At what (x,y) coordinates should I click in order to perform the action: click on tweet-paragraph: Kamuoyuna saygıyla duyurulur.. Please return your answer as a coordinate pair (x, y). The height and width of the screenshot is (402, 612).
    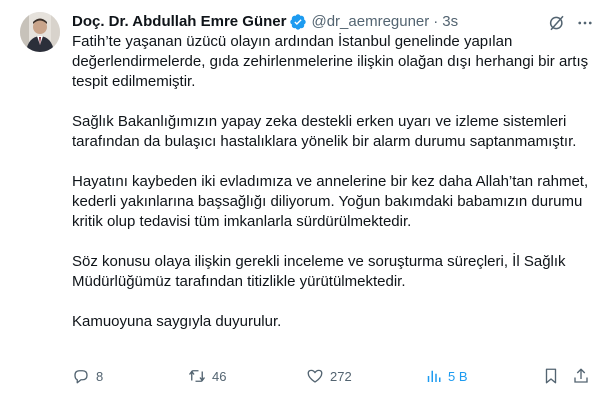
    Looking at the image, I should click on (177, 321).